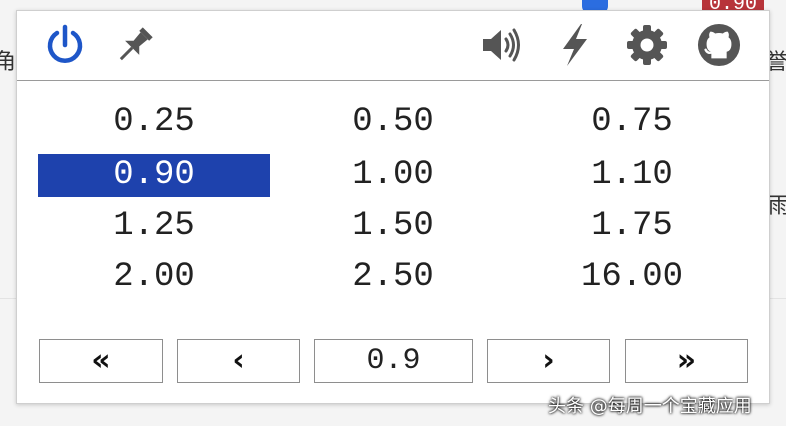 This screenshot has height=426, width=786. I want to click on chevron-right-icon: ›, so click(548, 360).